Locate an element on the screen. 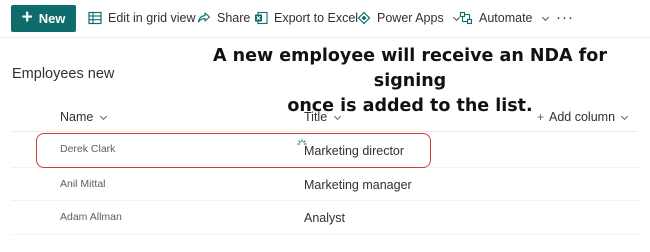 Image resolution: width=650 pixels, height=252 pixels. row-title-cell: Analyst is located at coordinates (324, 218).